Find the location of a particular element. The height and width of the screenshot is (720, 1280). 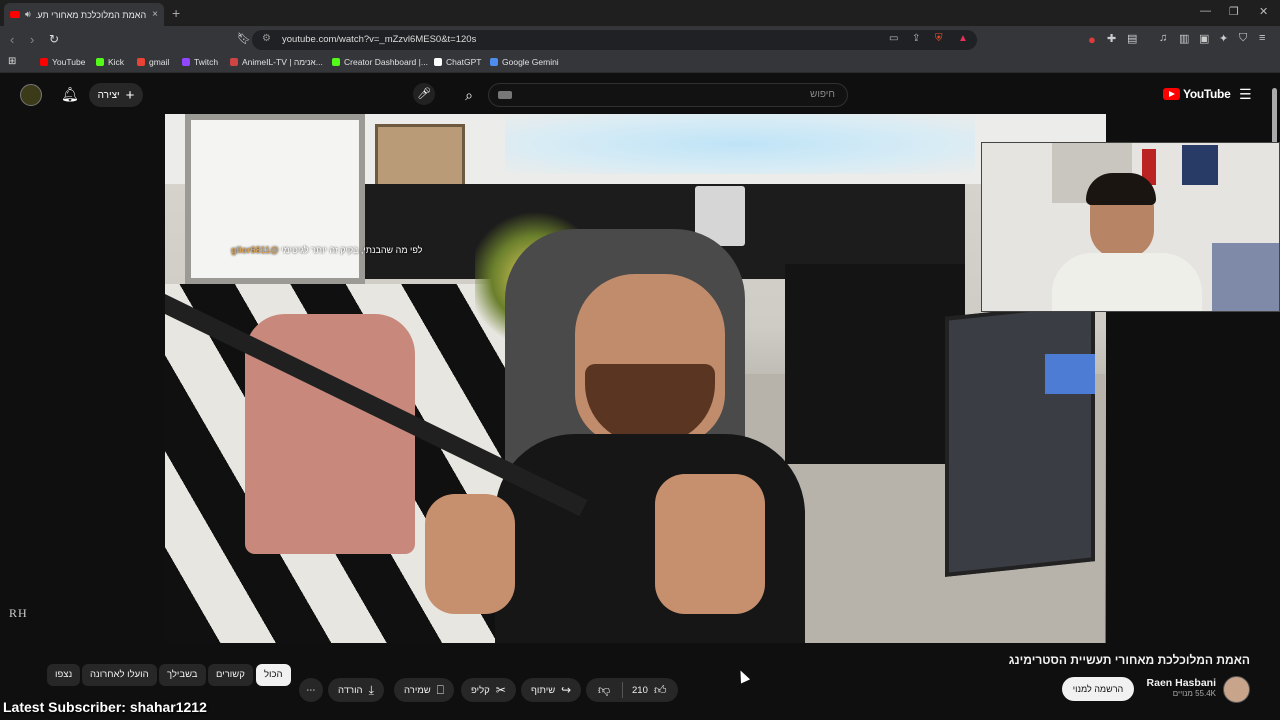

video-title: האמת המלוכלכת מאחורי תעשיית הסטרימינג is located at coordinates (1129, 660).